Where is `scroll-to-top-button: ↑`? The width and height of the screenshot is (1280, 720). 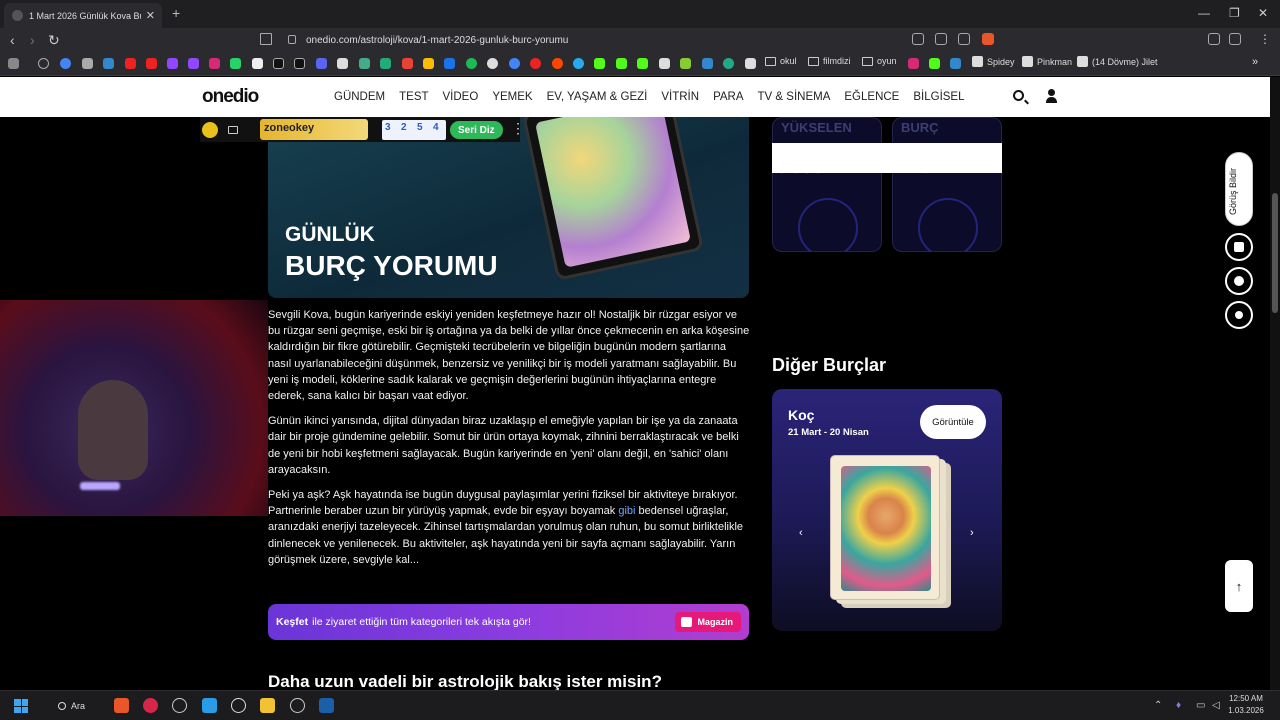 scroll-to-top-button: ↑ is located at coordinates (1239, 586).